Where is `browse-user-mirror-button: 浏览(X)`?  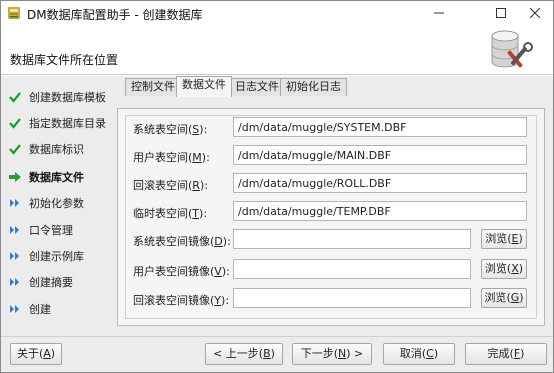
browse-user-mirror-button: 浏览(X) is located at coordinates (504, 269).